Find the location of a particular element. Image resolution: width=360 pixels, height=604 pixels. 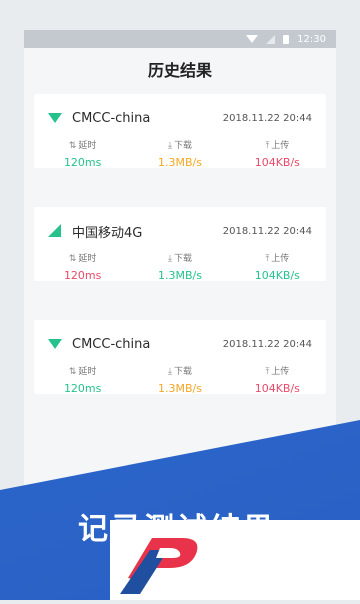

signal-icon is located at coordinates (271, 39).